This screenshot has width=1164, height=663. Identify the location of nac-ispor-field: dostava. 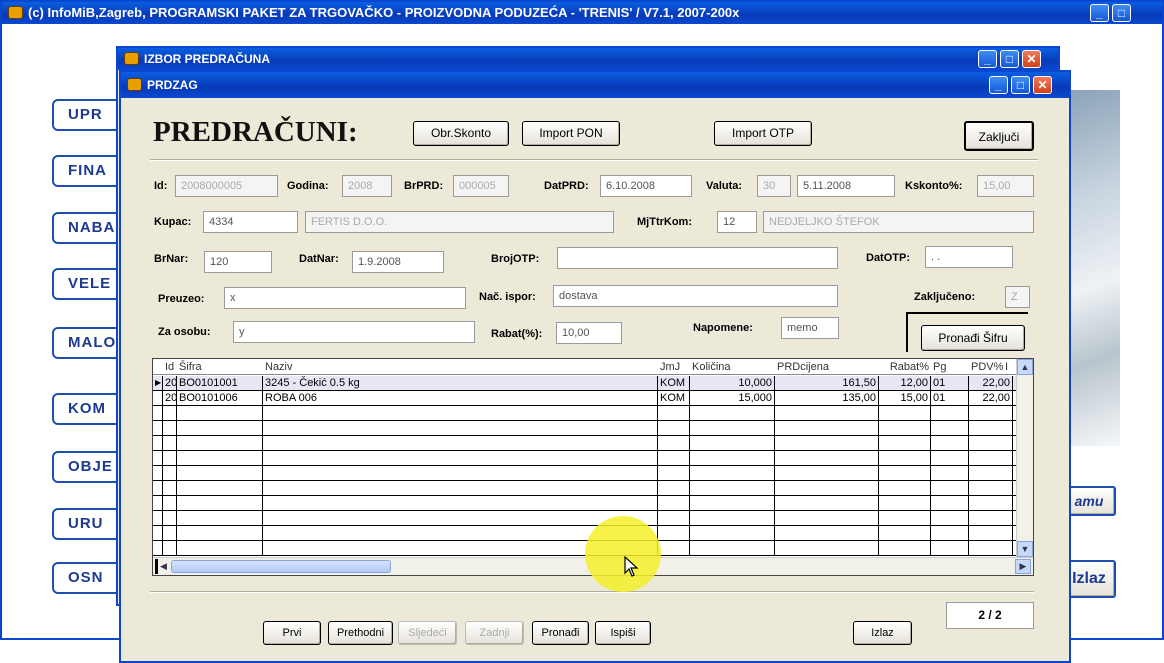
(695, 296).